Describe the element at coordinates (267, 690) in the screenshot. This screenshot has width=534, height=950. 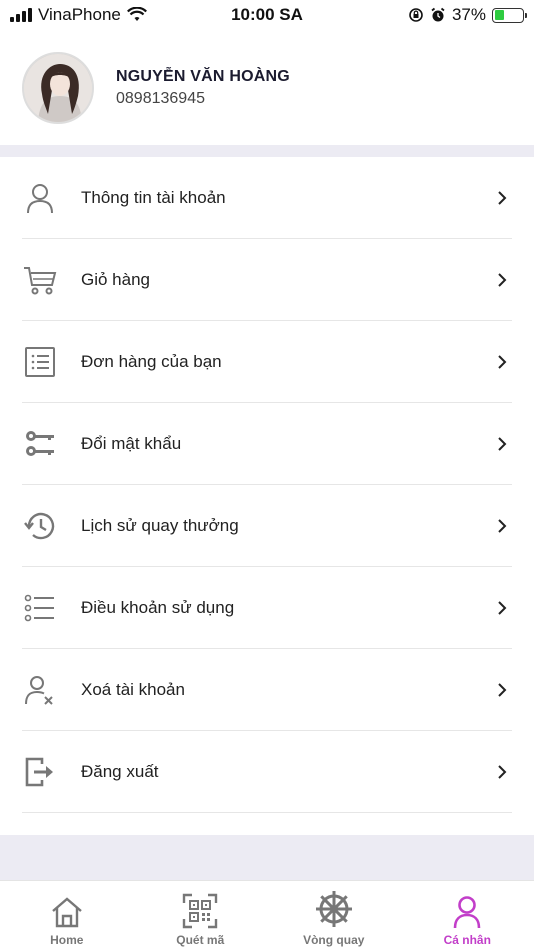
I see `menu-item-delete-account: Xoá tài khoản` at that location.